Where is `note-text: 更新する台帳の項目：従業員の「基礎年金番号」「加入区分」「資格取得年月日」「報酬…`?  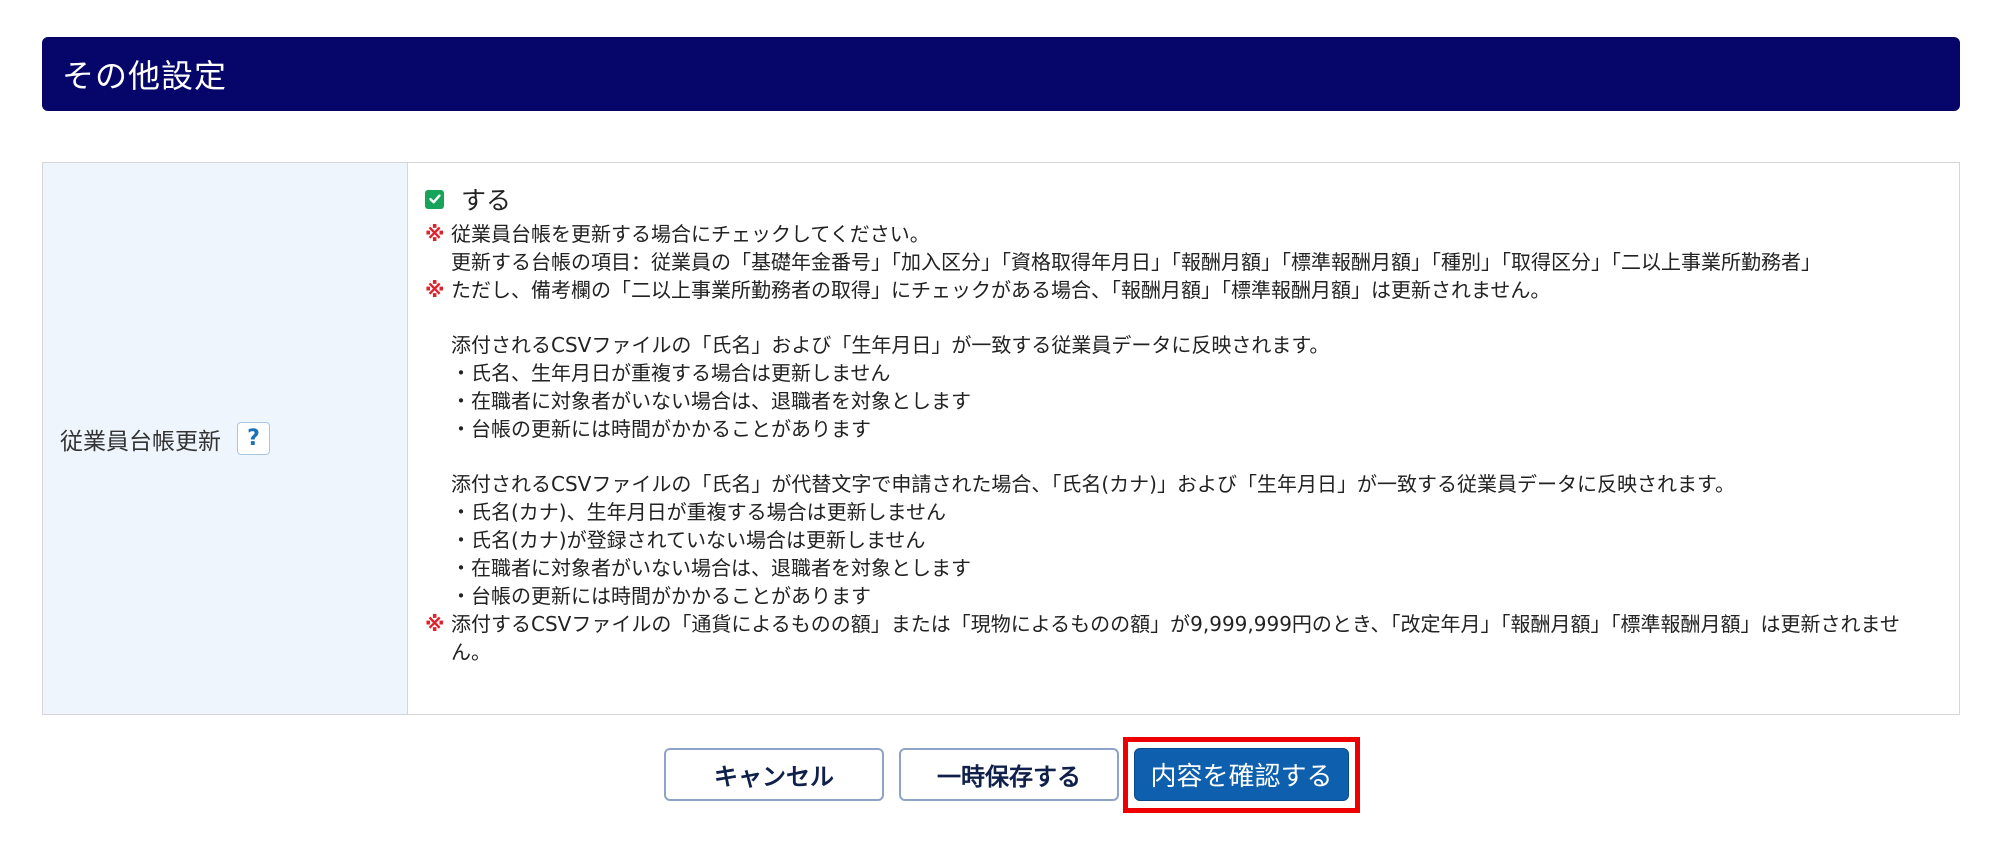
note-text: 更新する台帳の項目：従業員の「基礎年金番号」「加入区分」「資格取得年月日」「報酬… is located at coordinates (1136, 262).